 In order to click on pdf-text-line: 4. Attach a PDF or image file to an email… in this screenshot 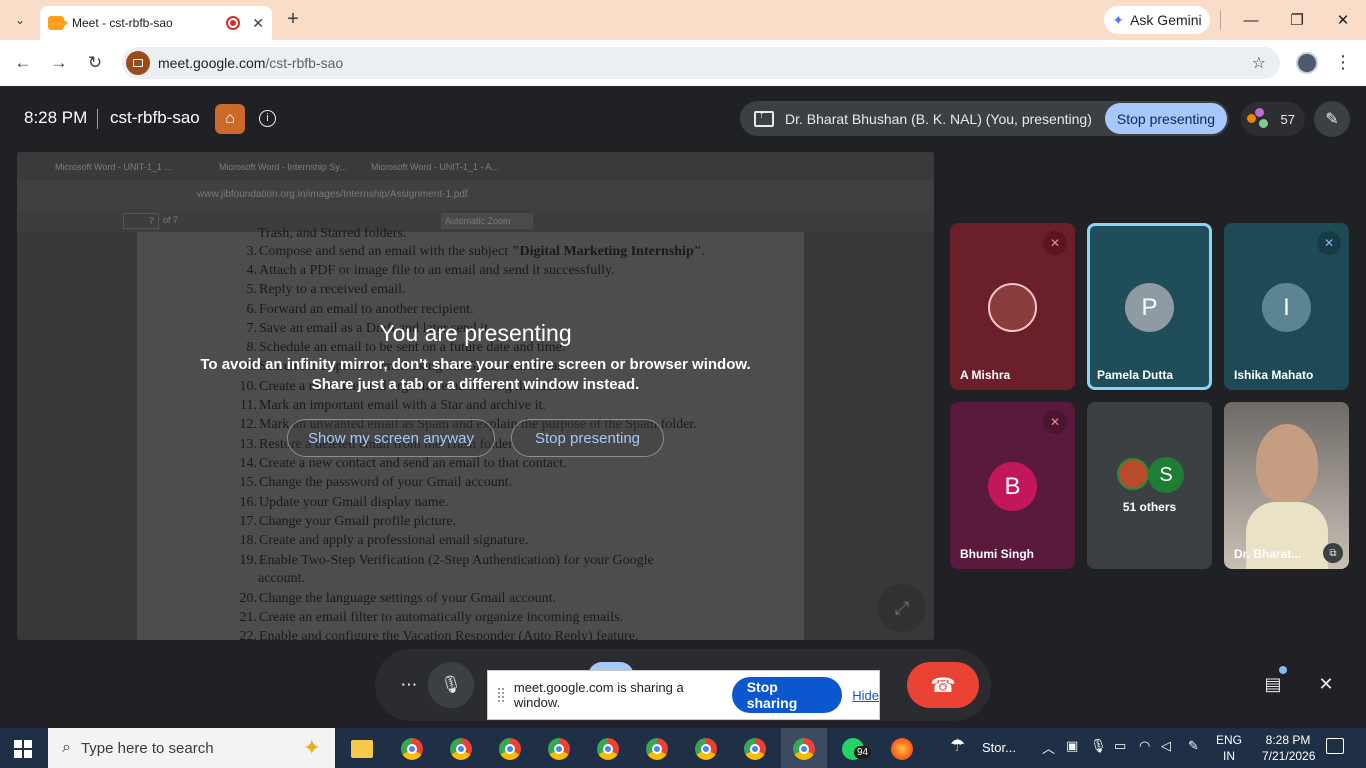, I will do `click(426, 271)`.